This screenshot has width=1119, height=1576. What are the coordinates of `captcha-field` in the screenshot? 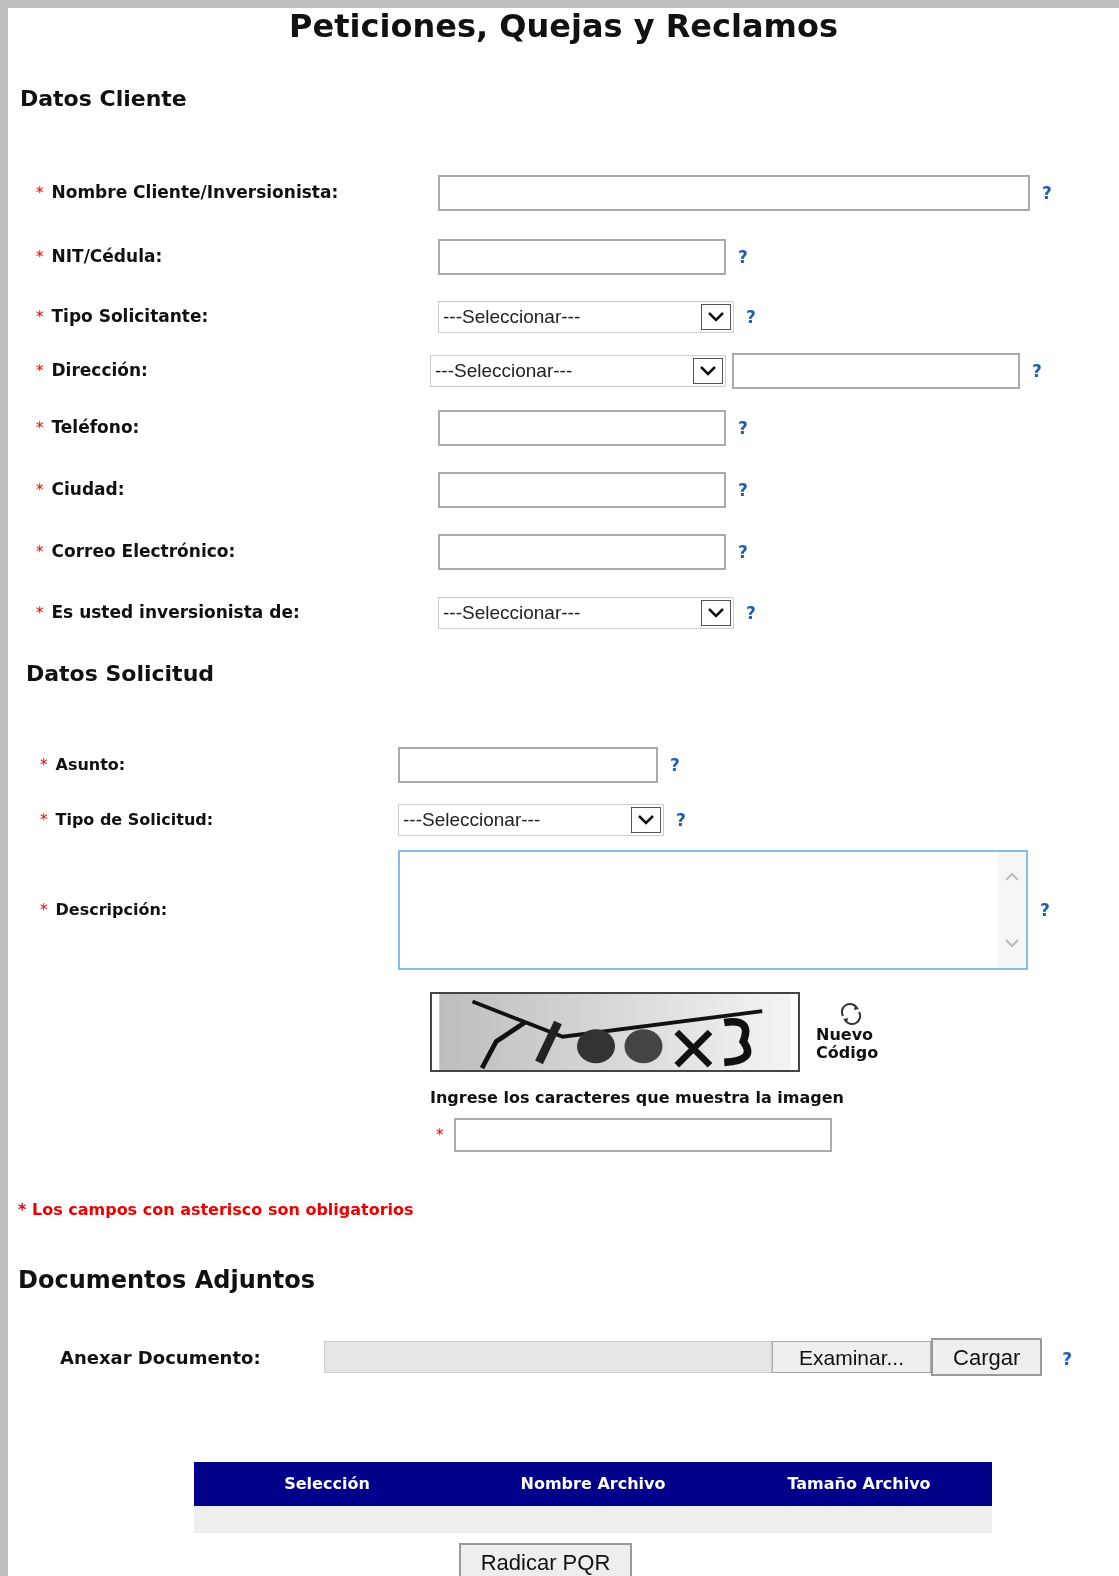 It's located at (642, 1135).